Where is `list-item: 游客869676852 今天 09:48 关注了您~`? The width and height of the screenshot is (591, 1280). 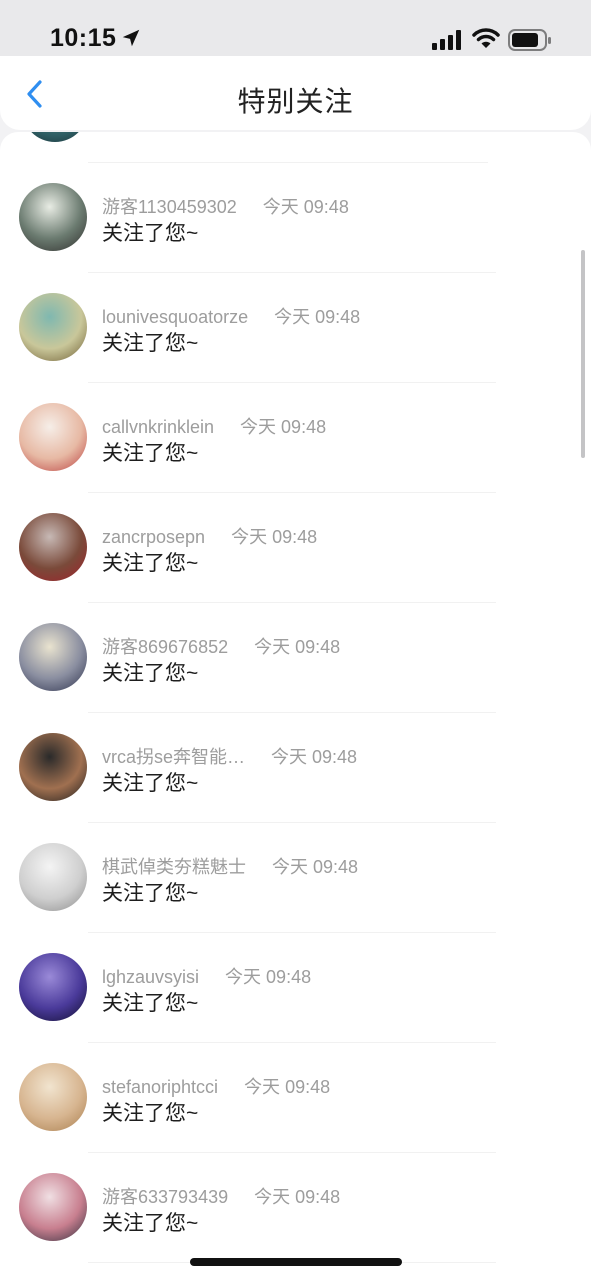 list-item: 游客869676852 今天 09:48 关注了您~ is located at coordinates (295, 658).